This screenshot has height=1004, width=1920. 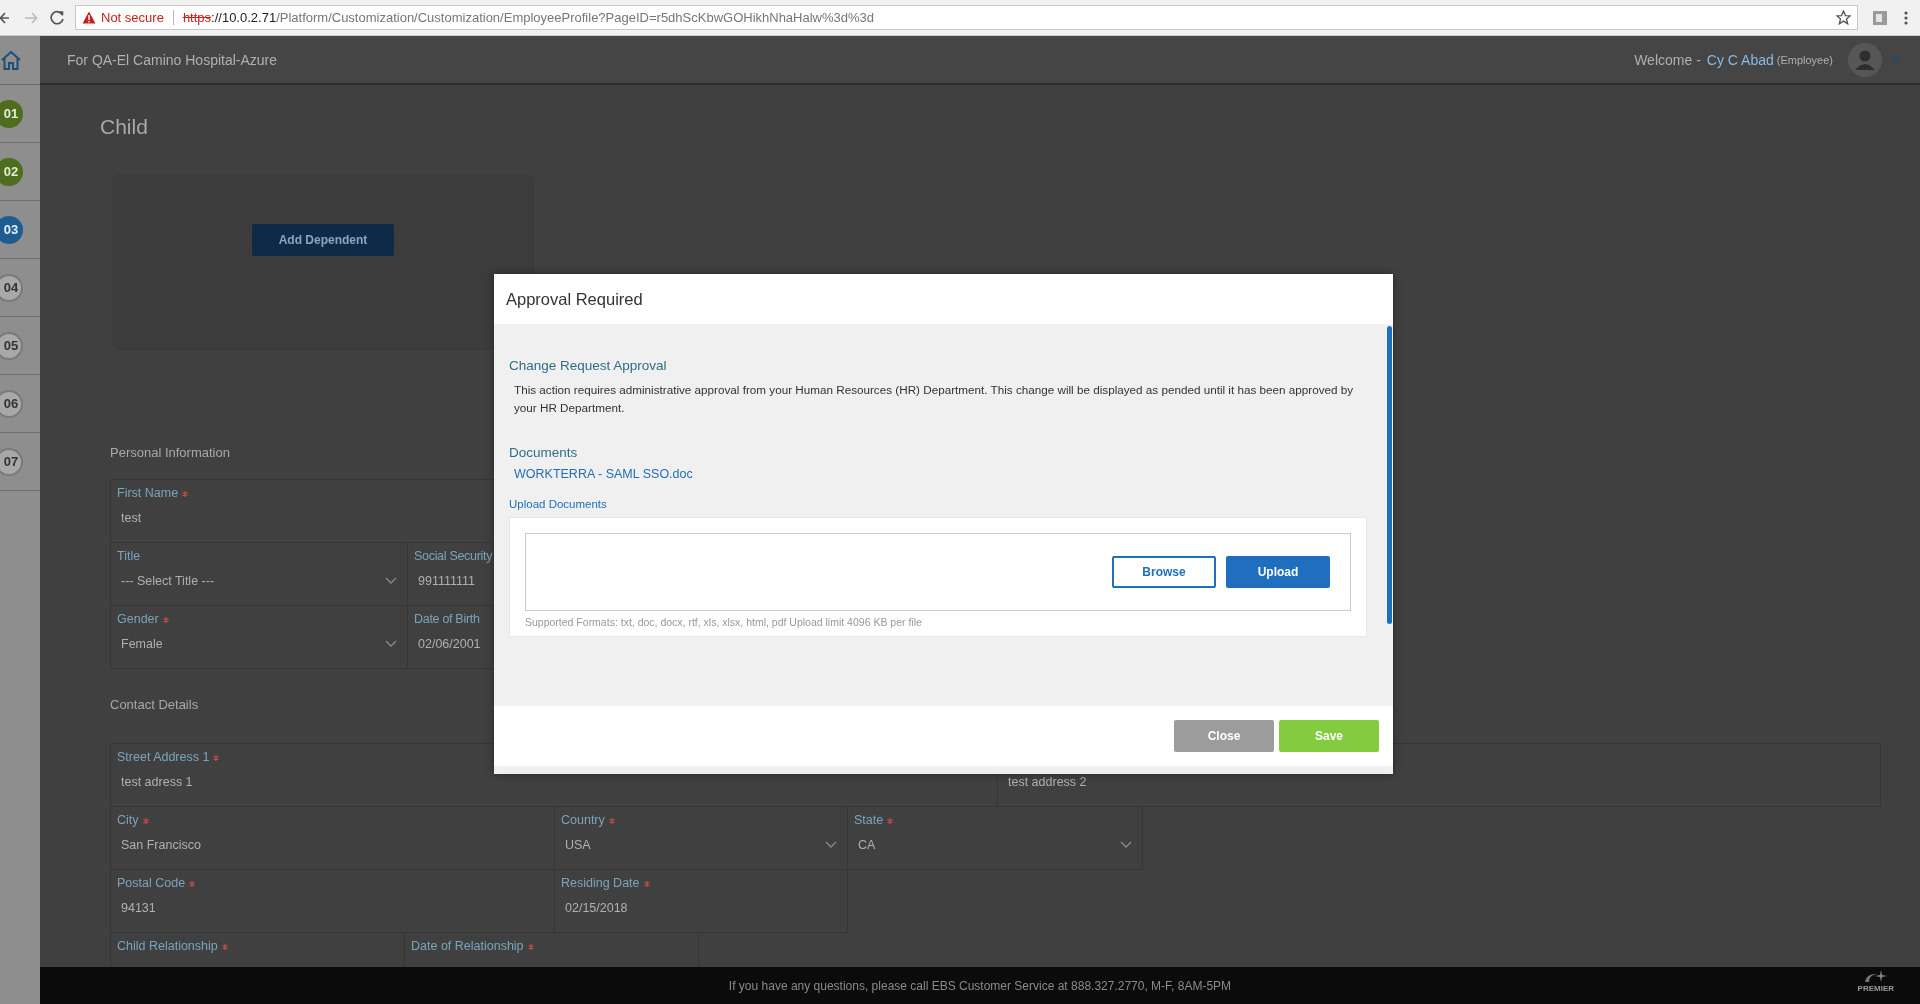 What do you see at coordinates (596, 905) in the screenshot?
I see `input-field: 02/15/2018` at bounding box center [596, 905].